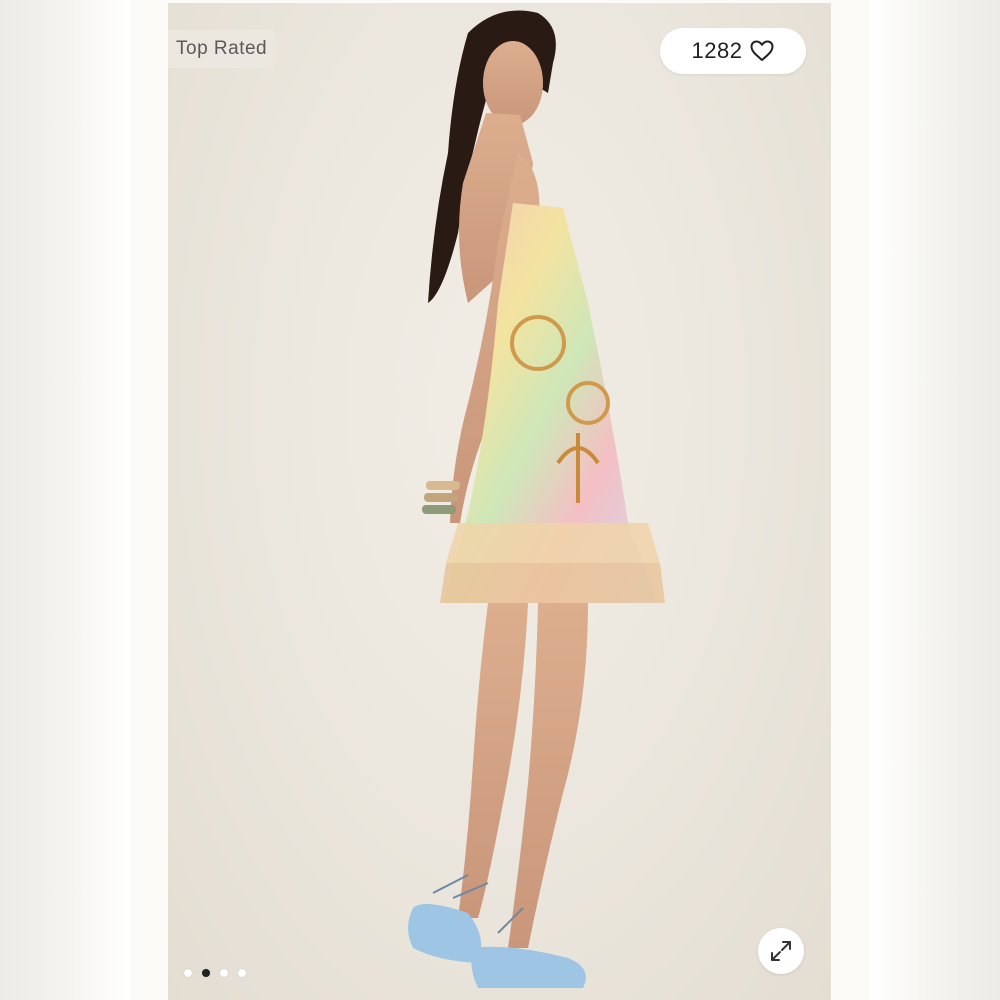  I want to click on carousel-pagination, so click(215, 973).